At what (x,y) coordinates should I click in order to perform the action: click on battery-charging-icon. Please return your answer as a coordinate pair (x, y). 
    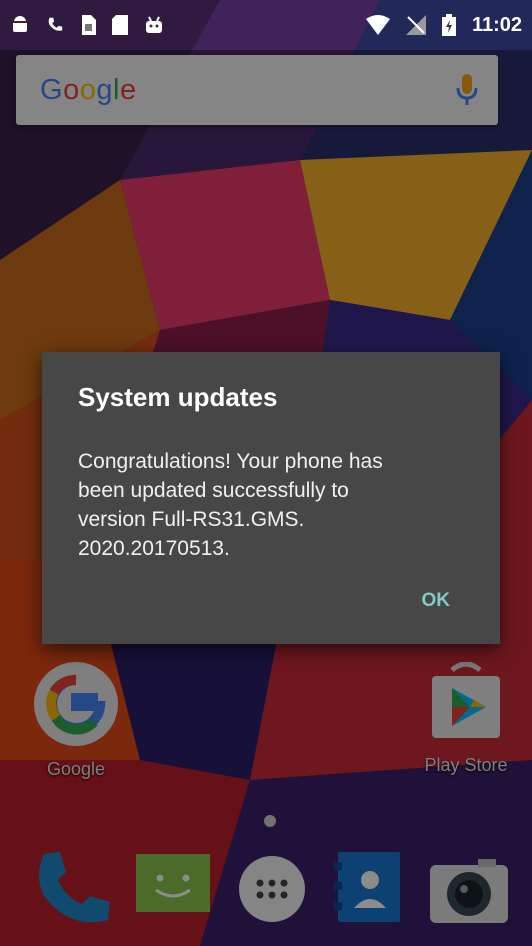
    Looking at the image, I should click on (448, 25).